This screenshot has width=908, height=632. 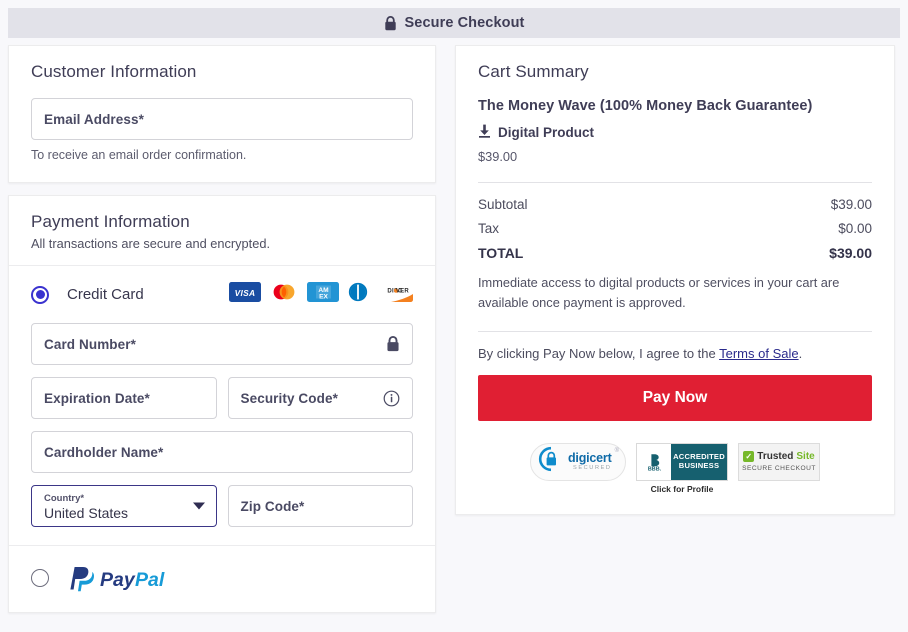 I want to click on terms-suffix: ., so click(x=800, y=353).